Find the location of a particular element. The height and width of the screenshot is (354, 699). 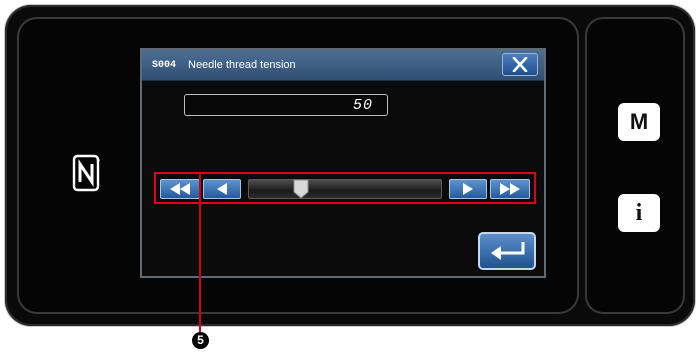

close-button is located at coordinates (520, 64).